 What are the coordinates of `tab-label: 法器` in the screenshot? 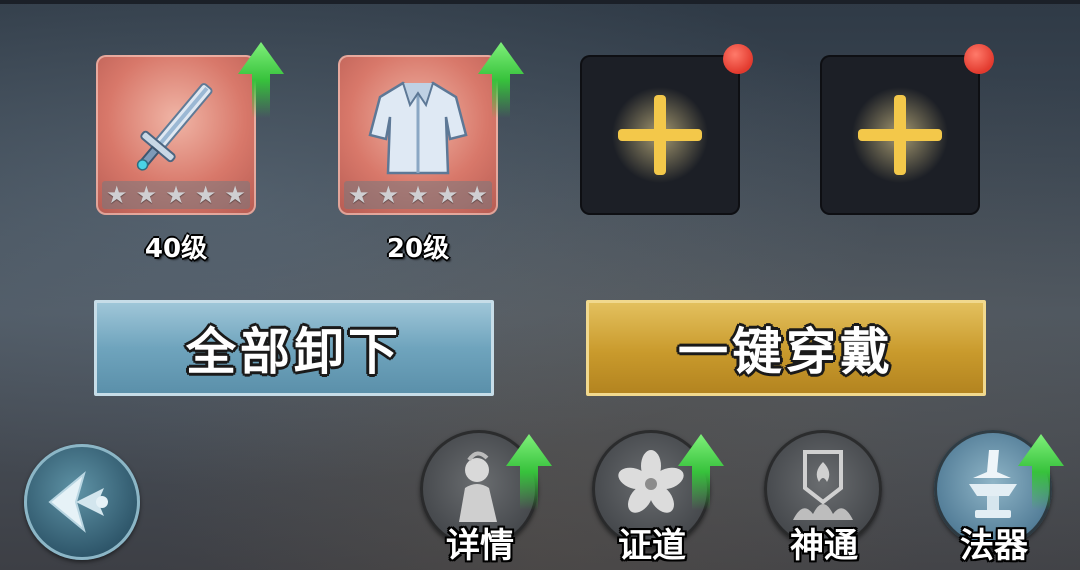 It's located at (994, 546).